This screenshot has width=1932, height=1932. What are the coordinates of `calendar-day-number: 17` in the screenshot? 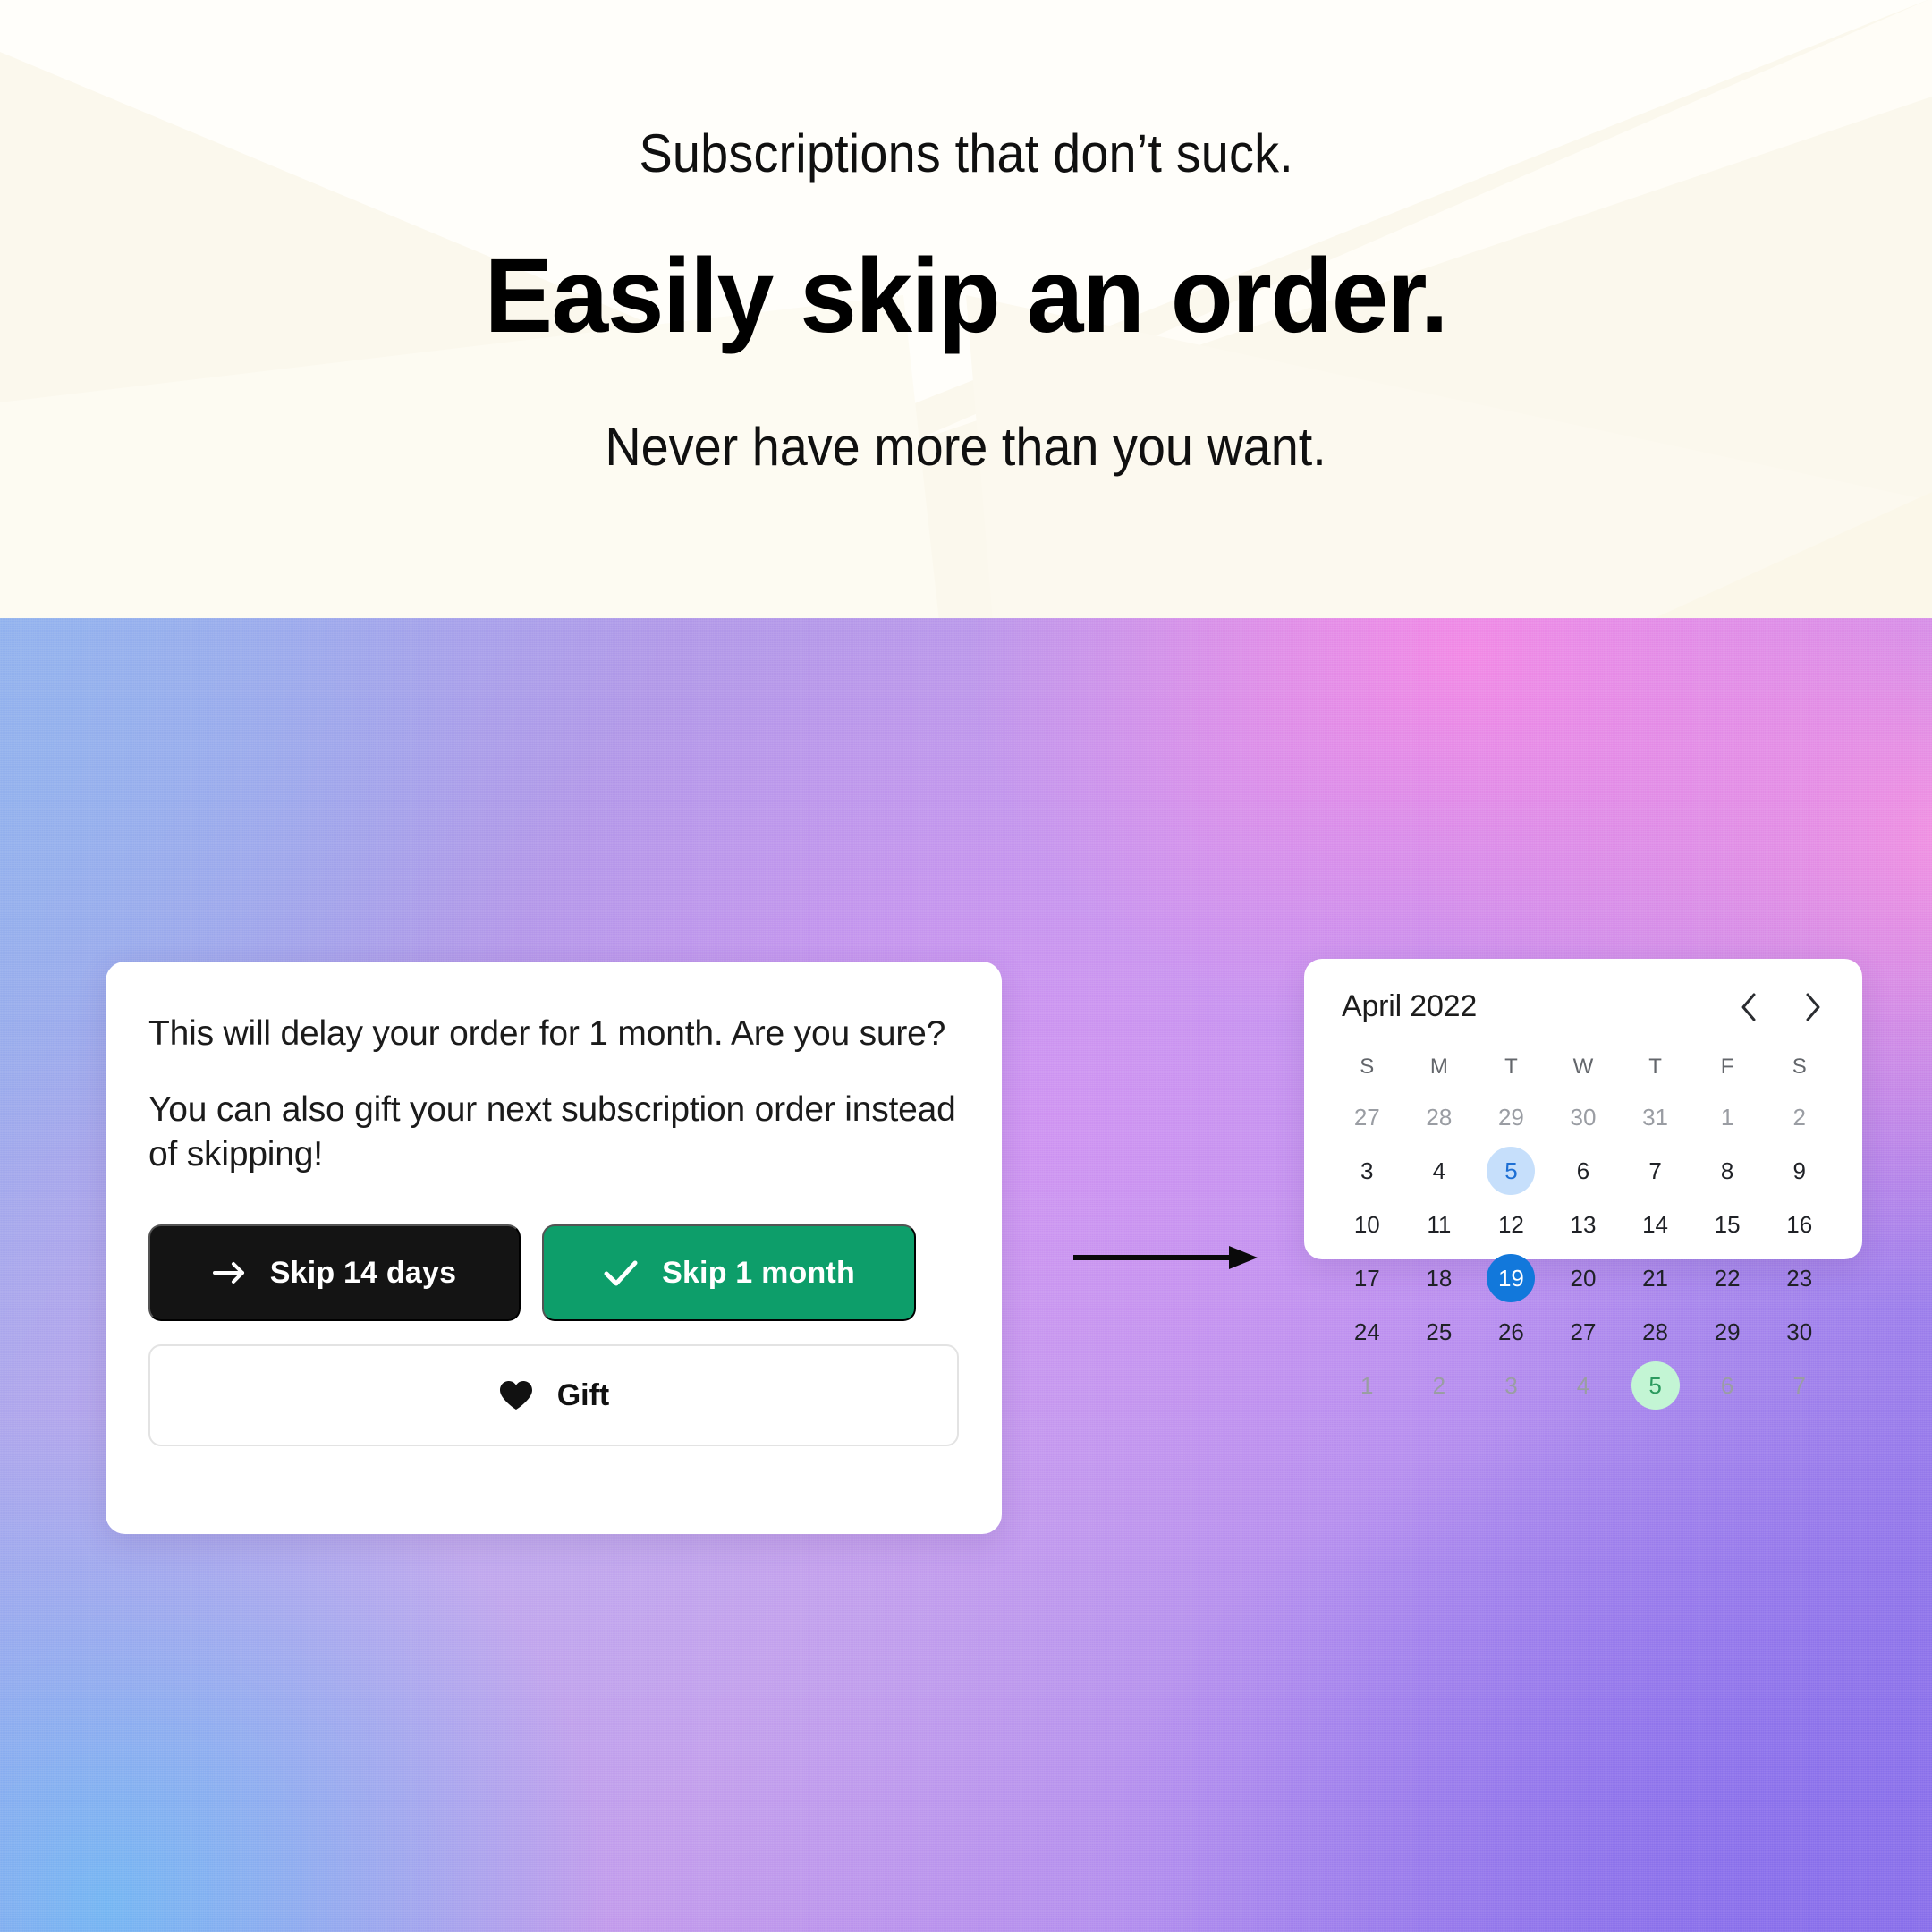 It's located at (1366, 1278).